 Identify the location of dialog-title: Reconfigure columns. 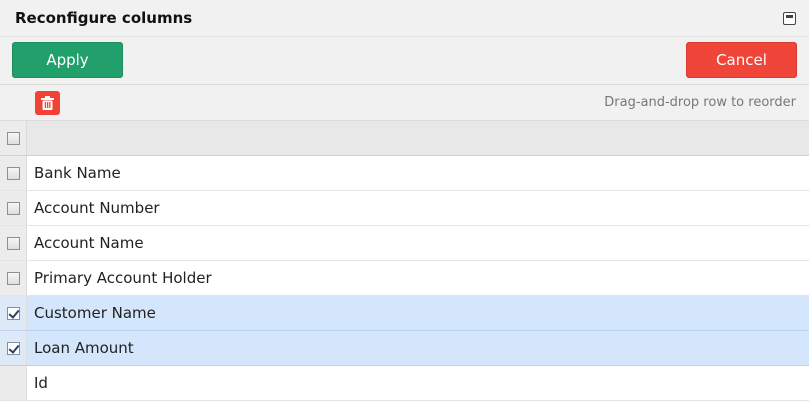
(104, 18).